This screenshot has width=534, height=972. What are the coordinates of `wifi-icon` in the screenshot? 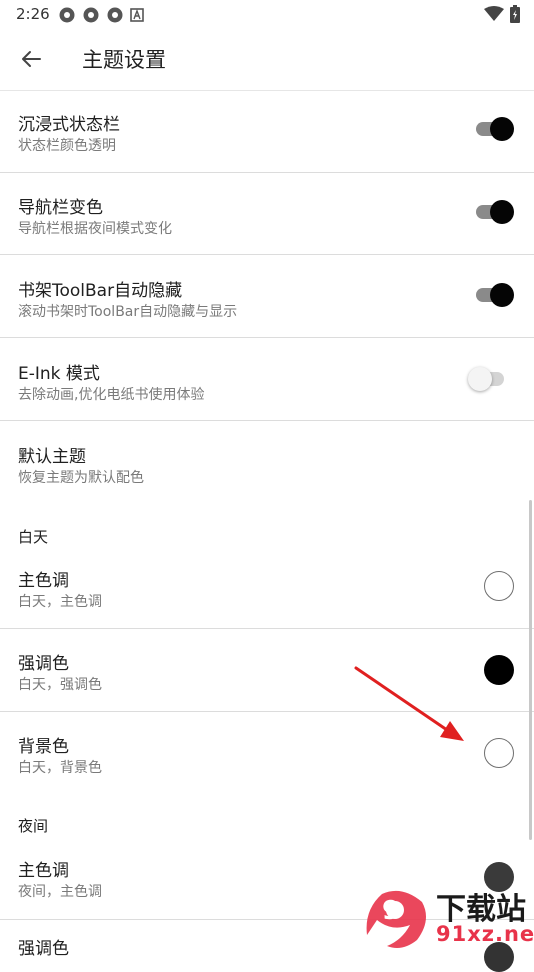 It's located at (494, 13).